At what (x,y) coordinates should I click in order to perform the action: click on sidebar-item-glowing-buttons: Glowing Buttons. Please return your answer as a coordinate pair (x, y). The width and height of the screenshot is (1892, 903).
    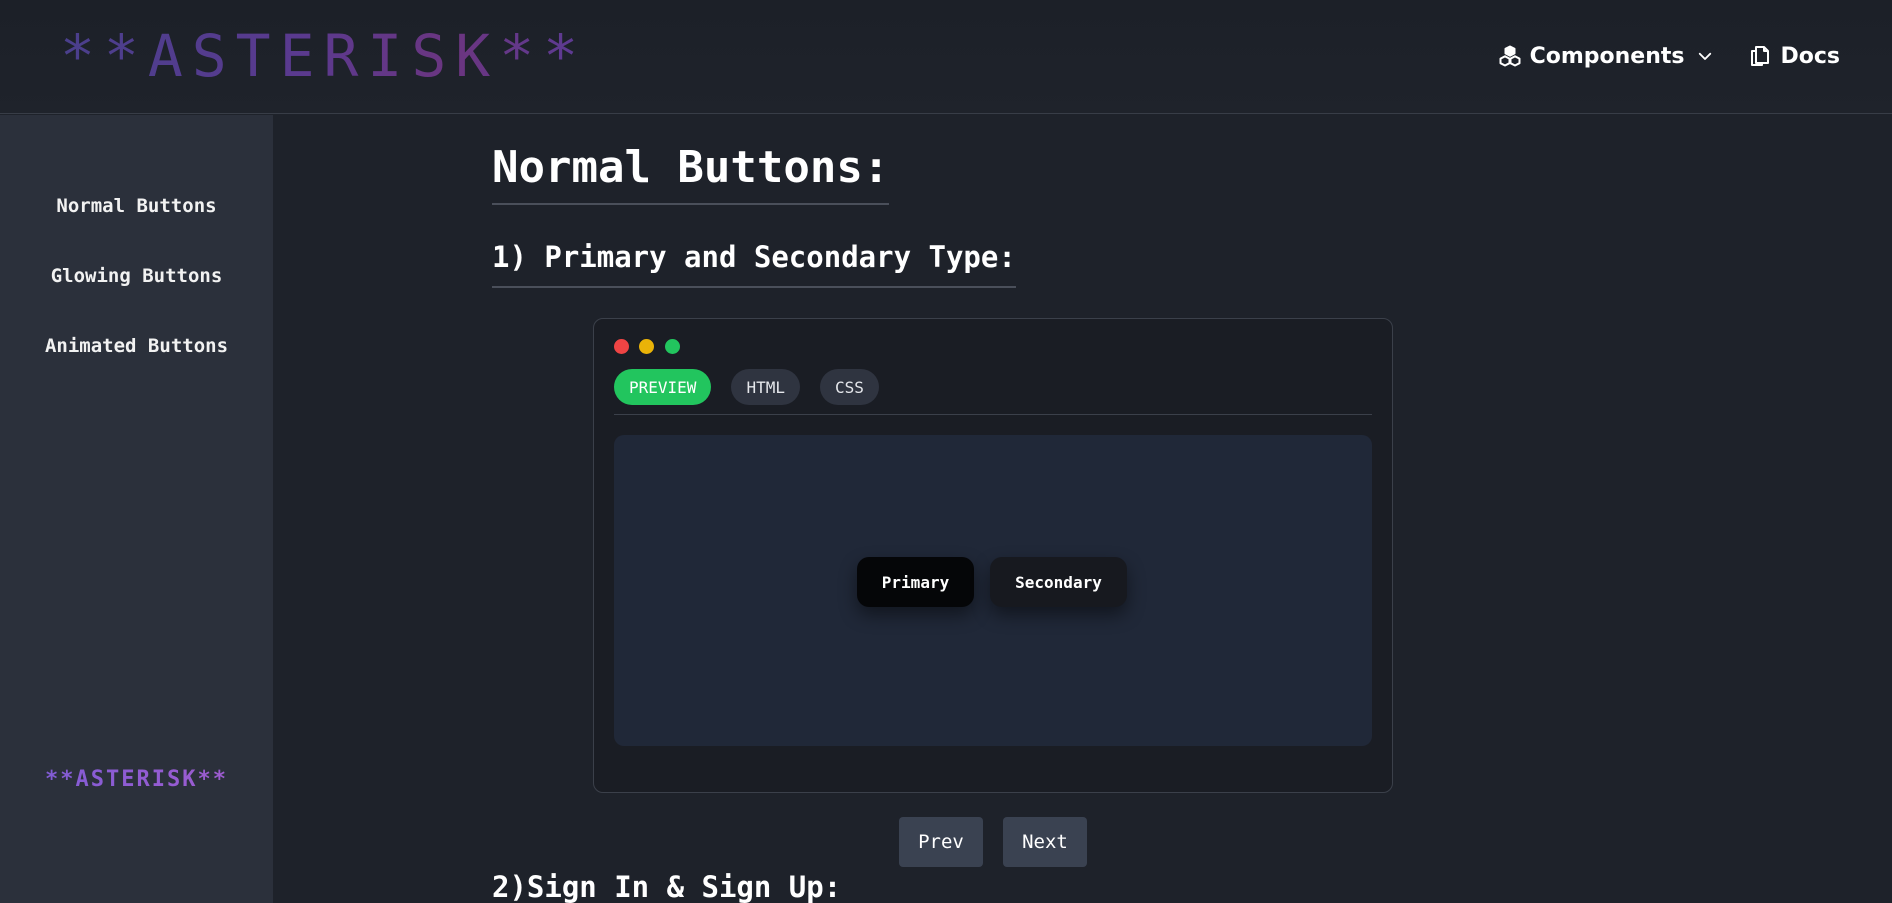
    Looking at the image, I should click on (136, 276).